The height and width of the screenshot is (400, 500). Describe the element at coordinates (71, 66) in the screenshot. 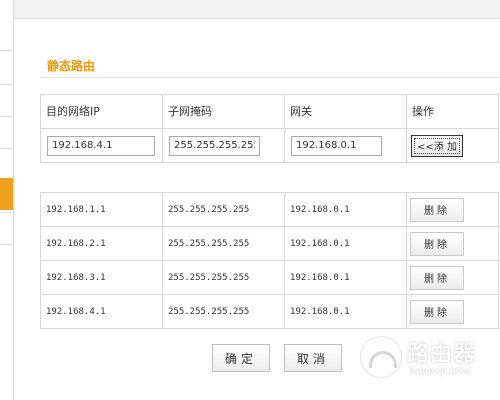

I see `section-title: 静态路由` at that location.